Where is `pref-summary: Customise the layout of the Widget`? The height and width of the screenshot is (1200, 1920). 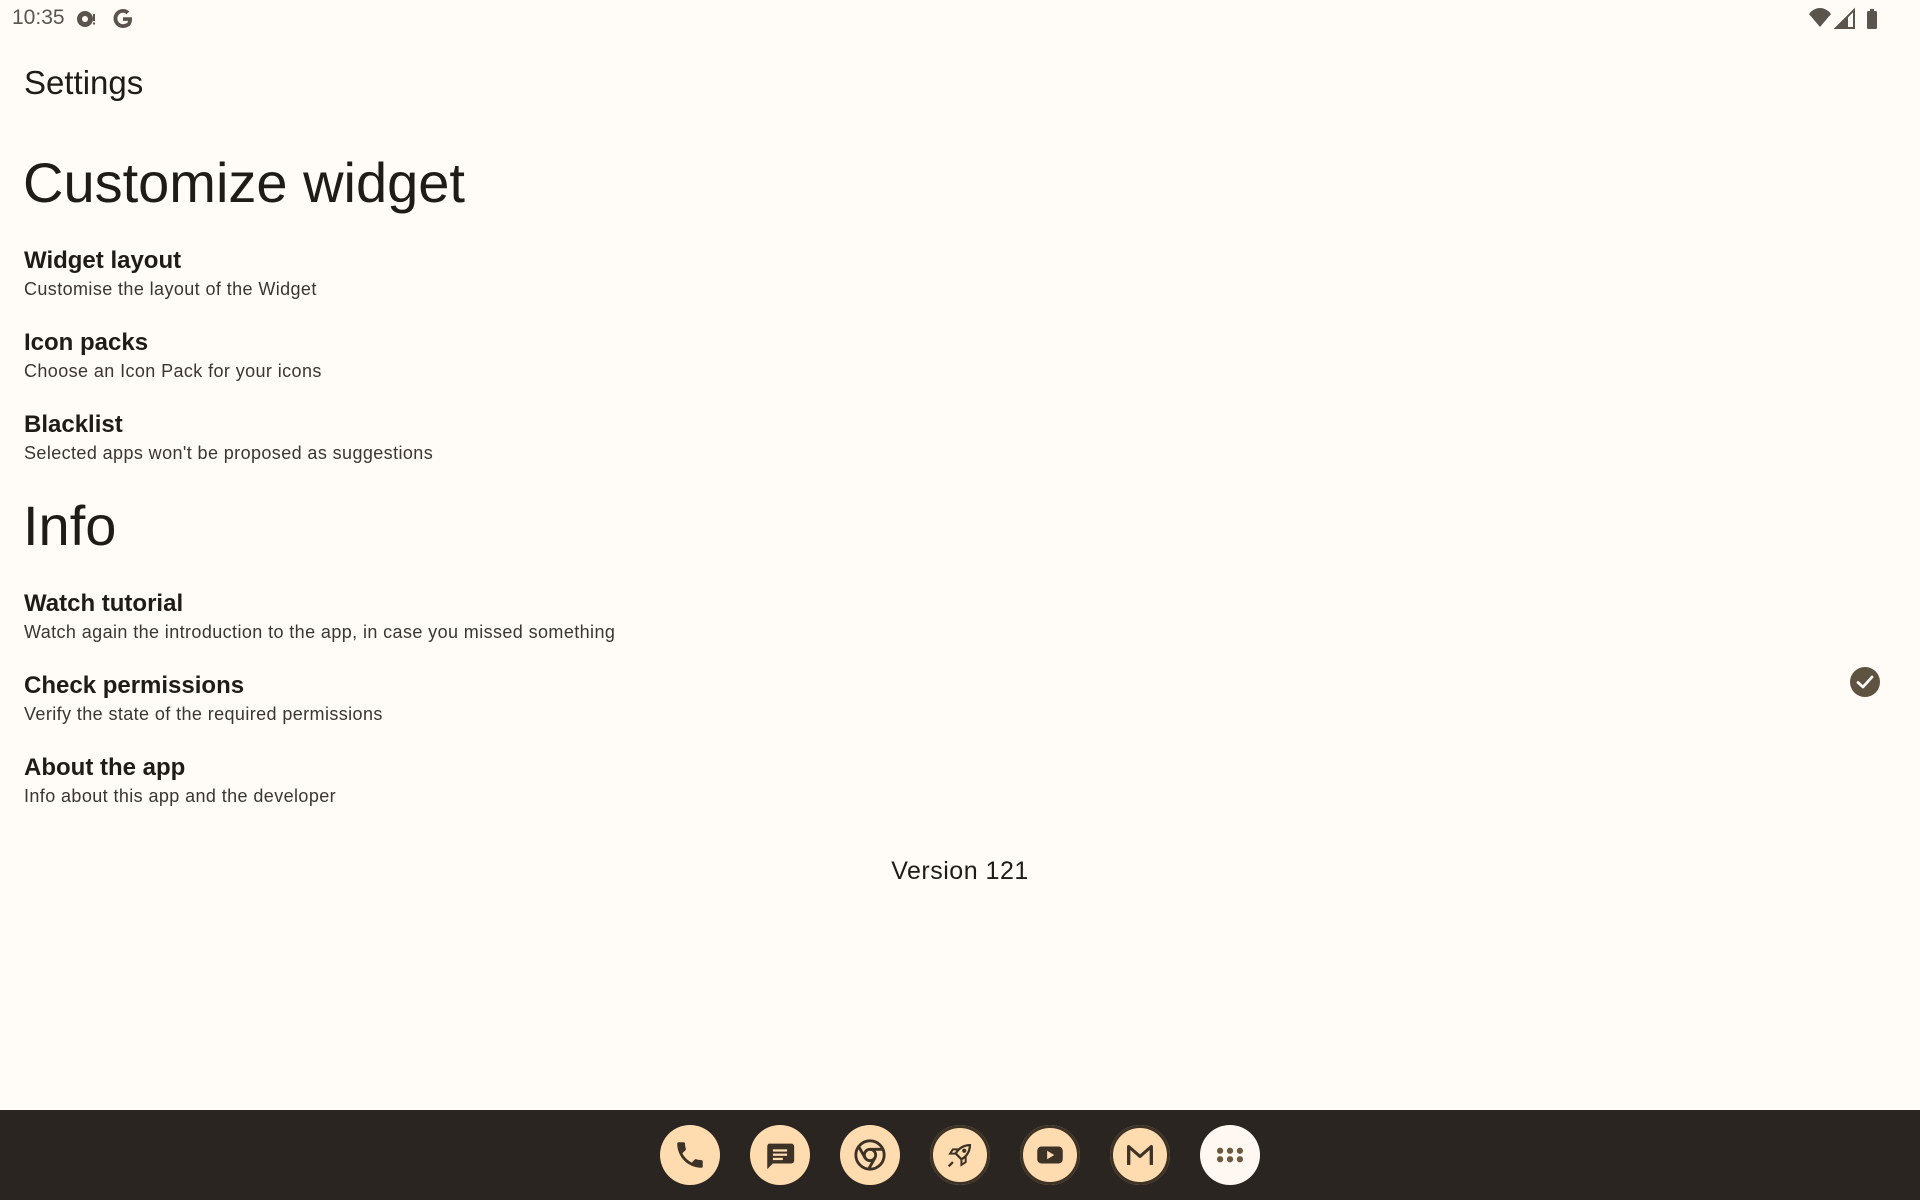
pref-summary: Customise the layout of the Widget is located at coordinates (170, 289).